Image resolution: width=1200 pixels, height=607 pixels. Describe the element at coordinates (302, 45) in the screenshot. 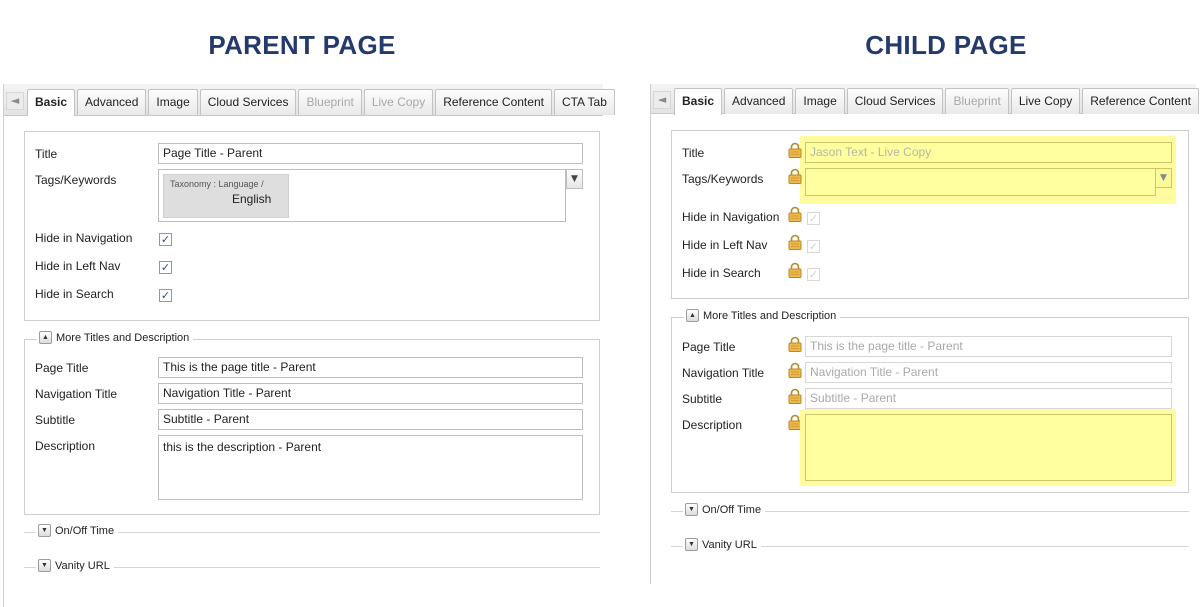

I see `parent-page-heading: PARENT PAGE` at that location.